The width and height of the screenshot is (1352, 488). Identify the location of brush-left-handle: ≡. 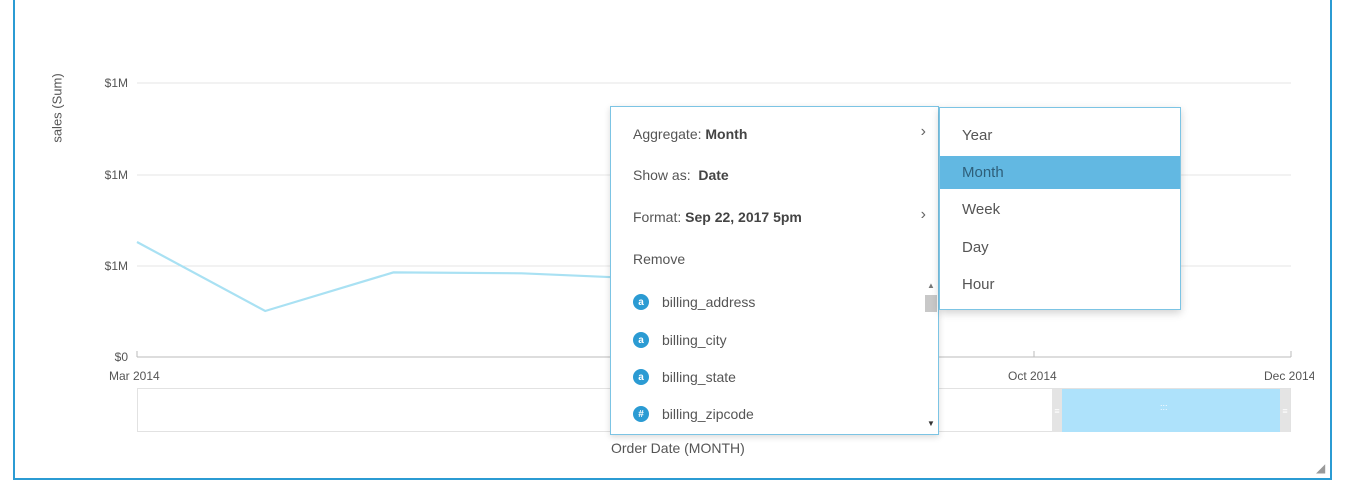
(1057, 410).